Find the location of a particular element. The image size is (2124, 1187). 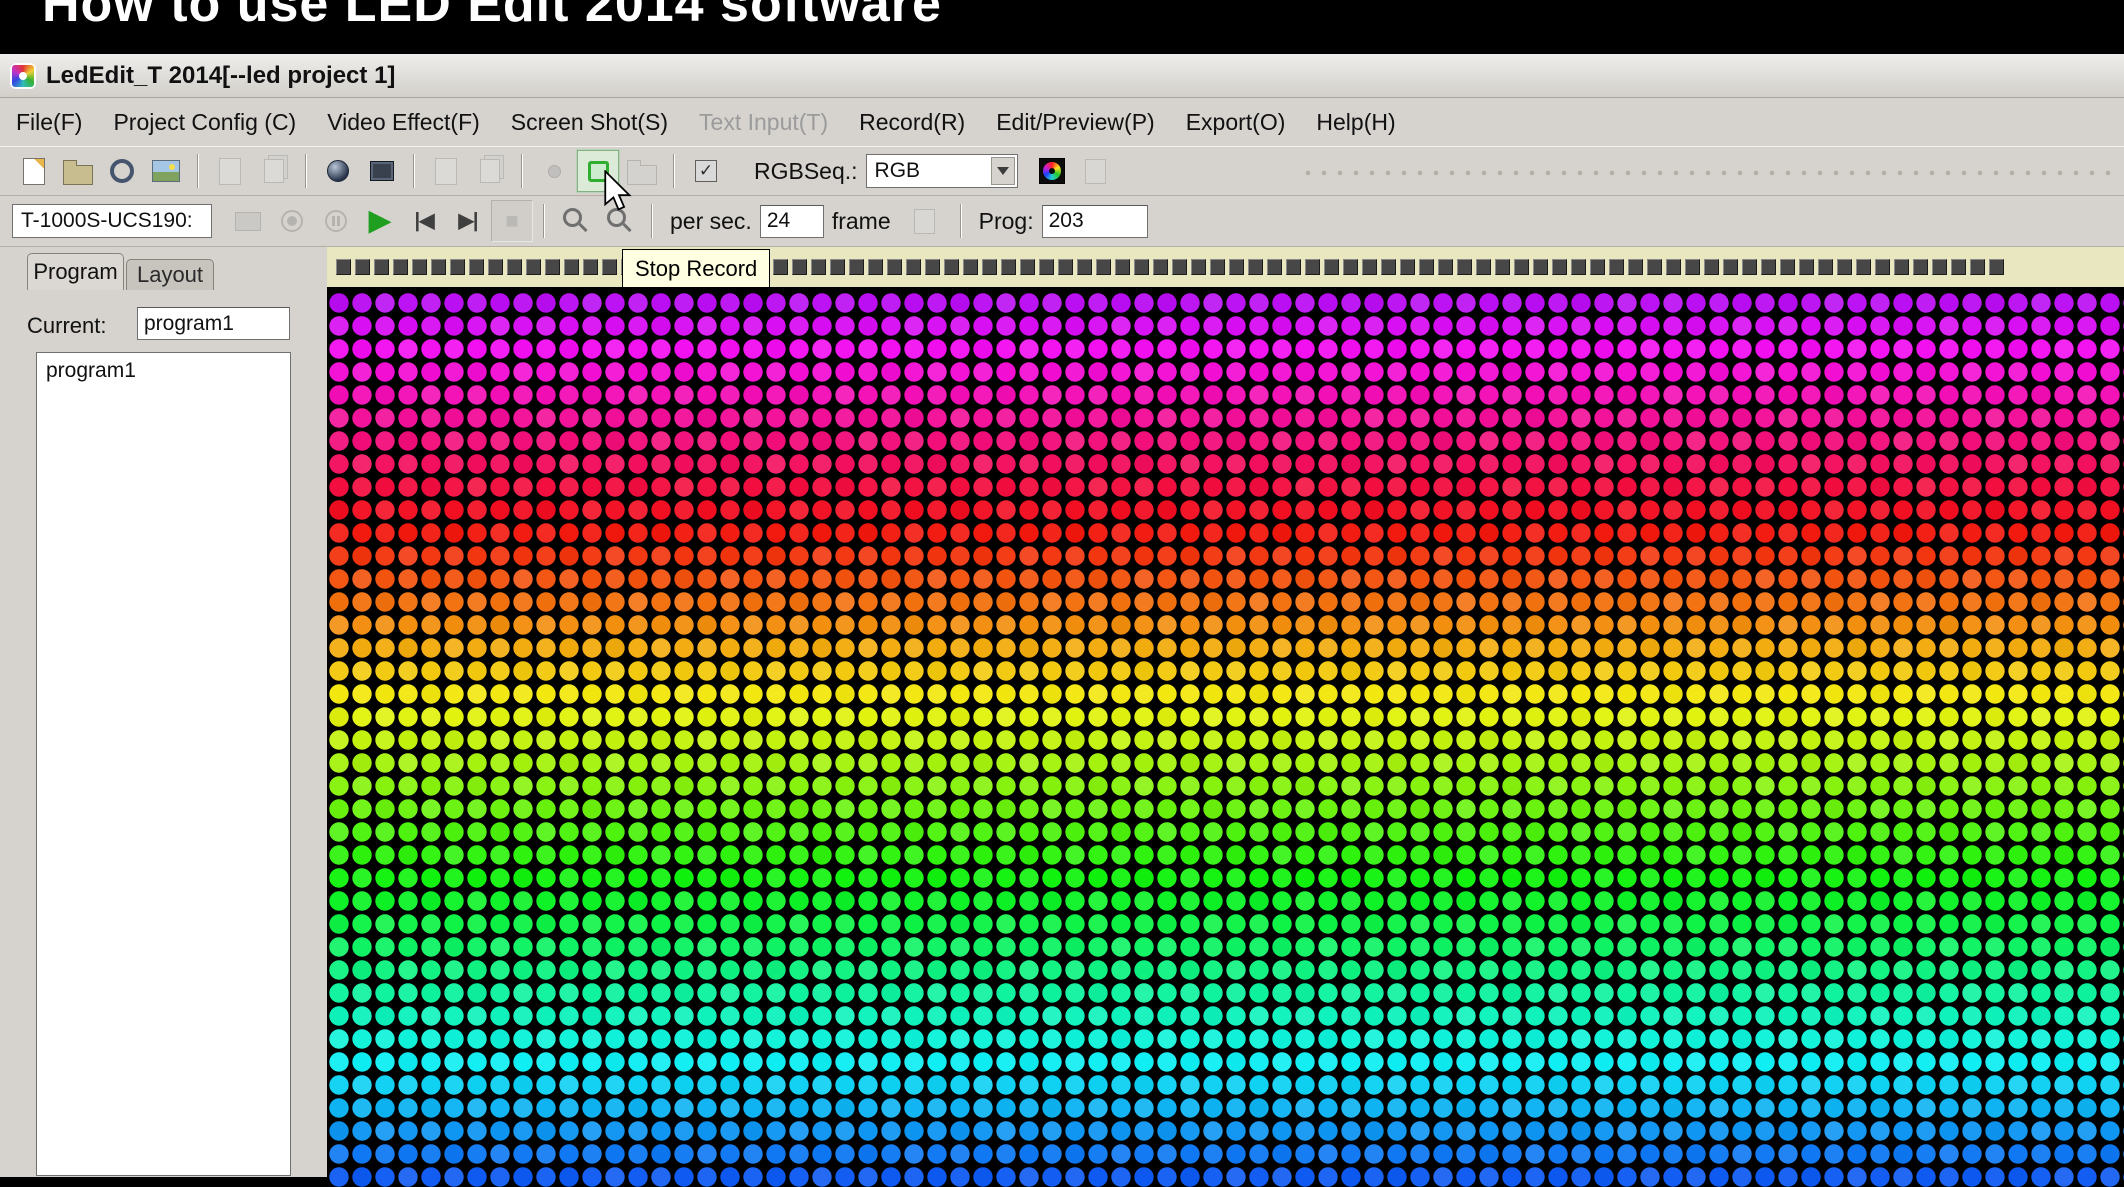

new-project-button is located at coordinates (34, 171).